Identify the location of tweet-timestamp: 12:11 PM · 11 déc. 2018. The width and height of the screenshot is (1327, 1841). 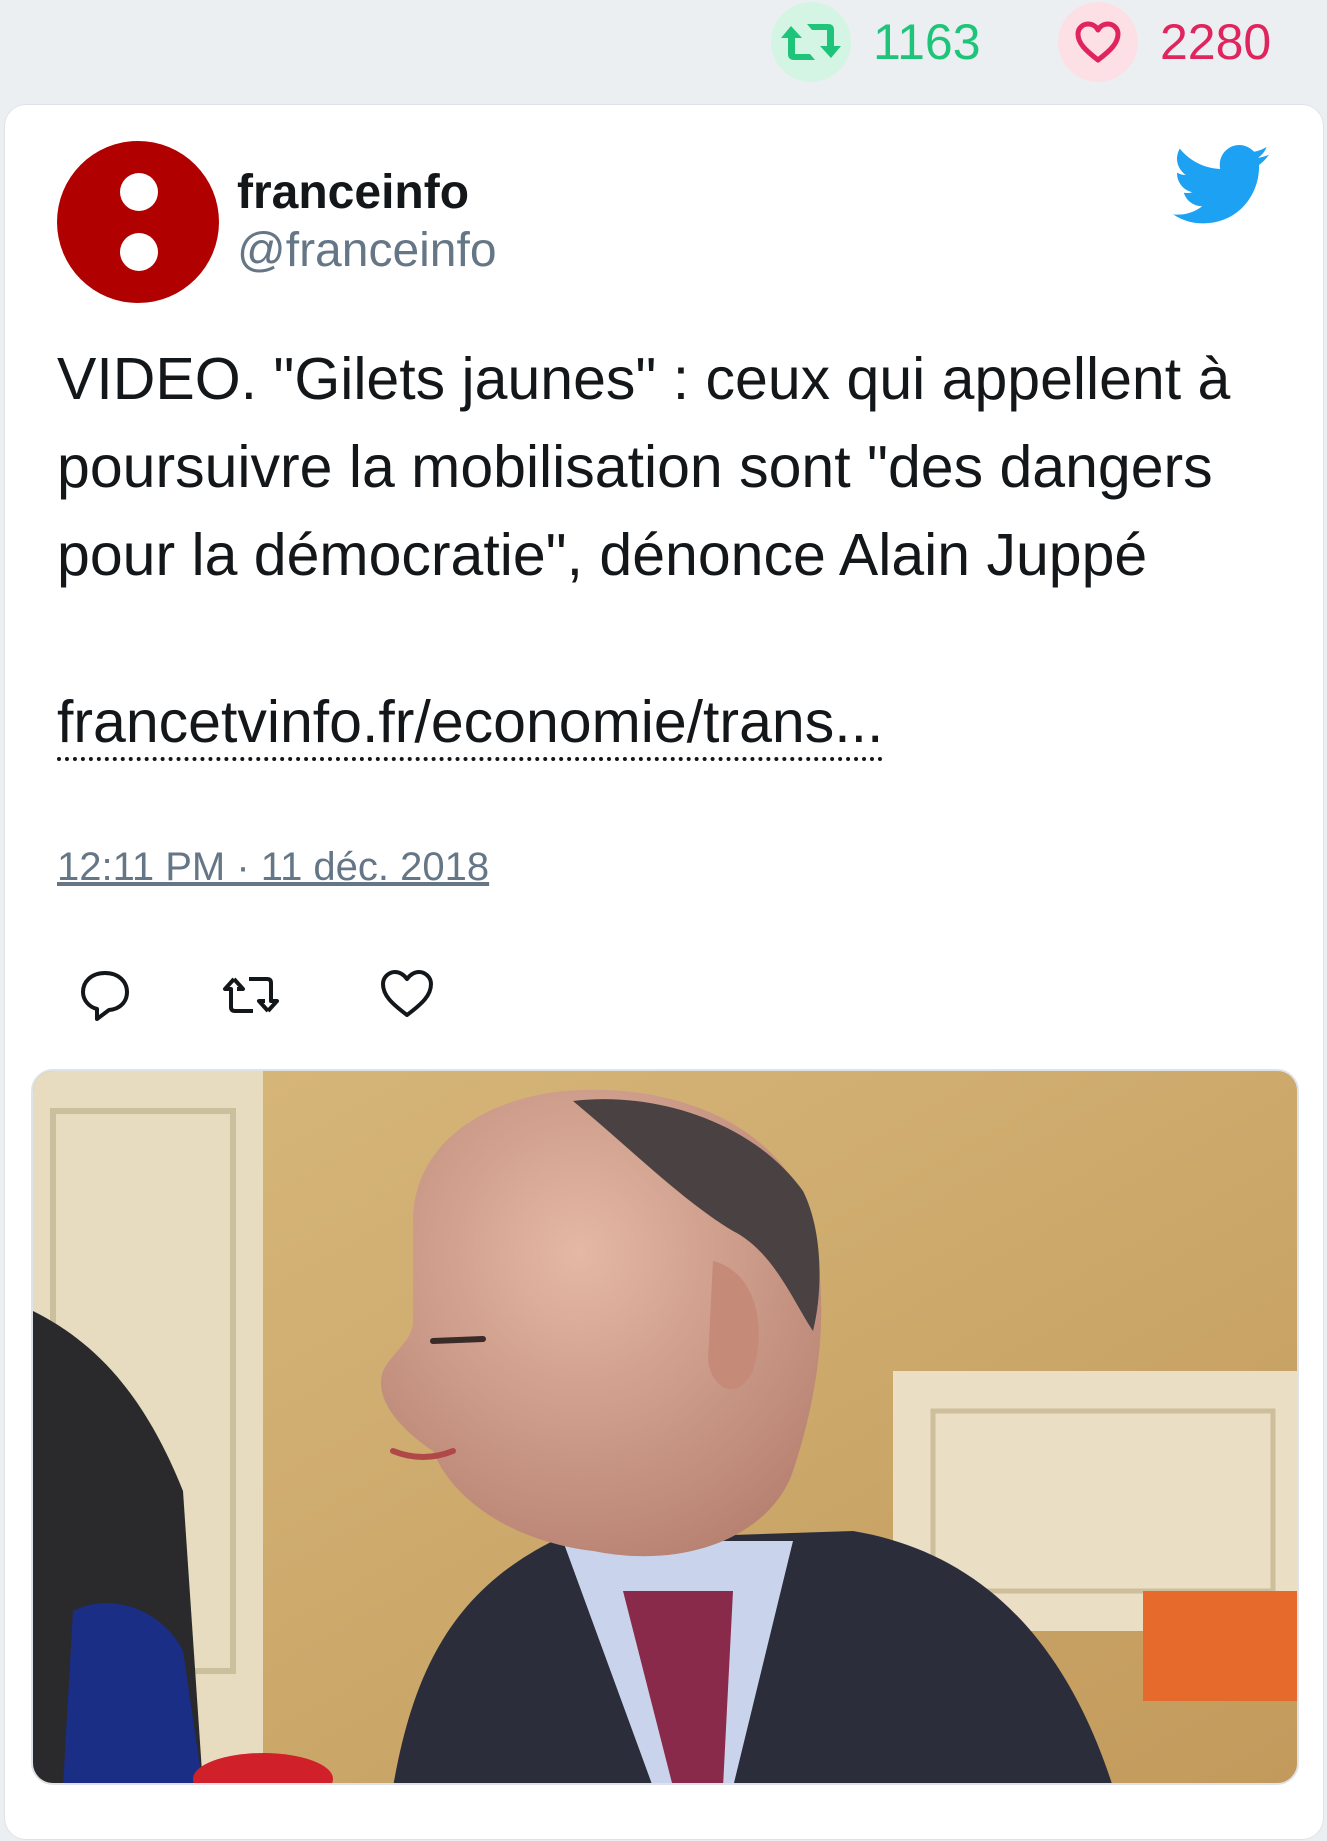
(273, 867).